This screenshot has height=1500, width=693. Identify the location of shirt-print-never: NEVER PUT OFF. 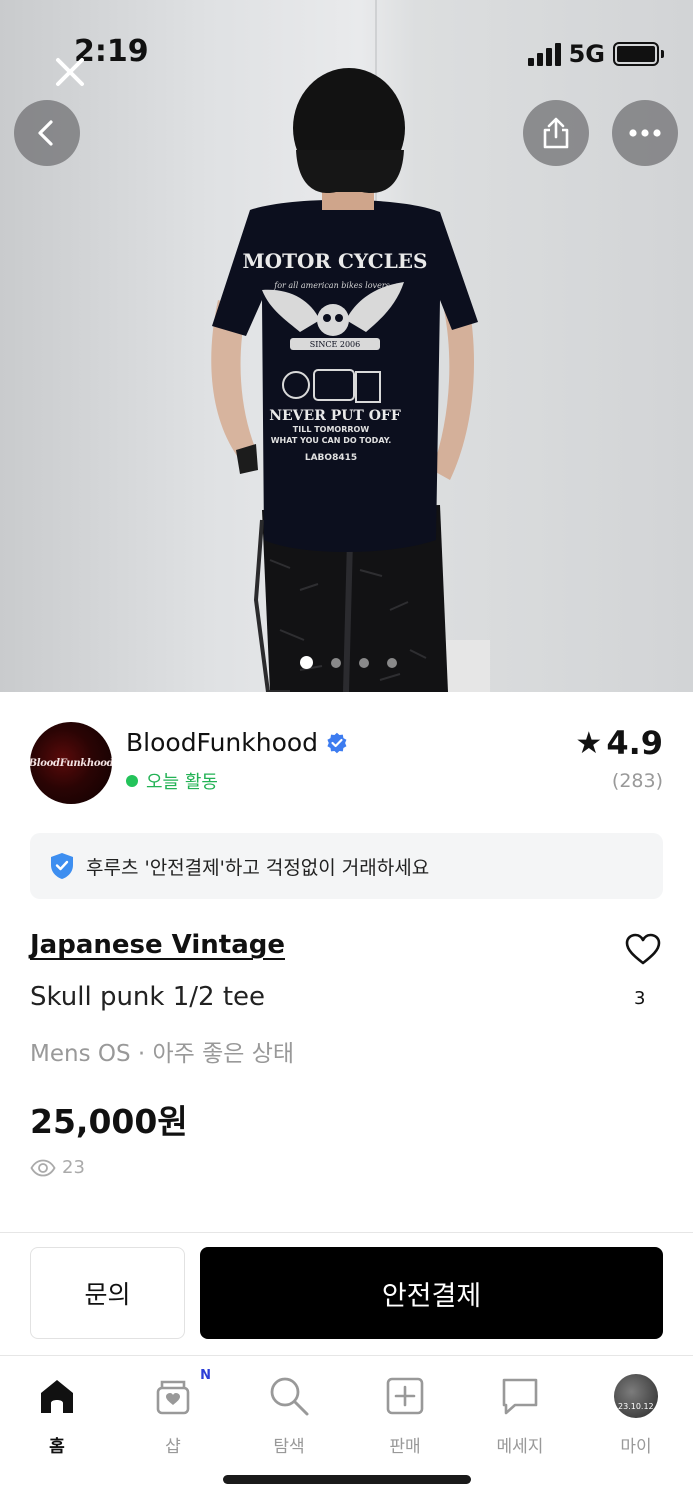
(335, 416).